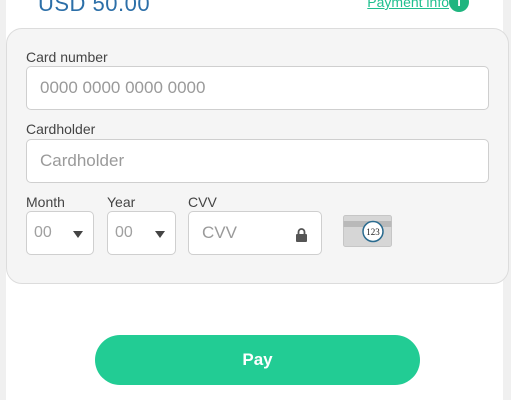 The width and height of the screenshot is (511, 400). I want to click on card-number-input: 0000 0000 0000 0000, so click(257, 88).